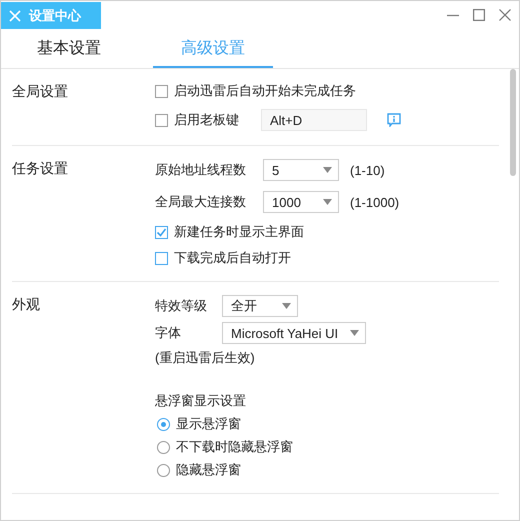  Describe the element at coordinates (294, 333) in the screenshot. I see `dropdown: Microsoft YaHei UI` at that location.